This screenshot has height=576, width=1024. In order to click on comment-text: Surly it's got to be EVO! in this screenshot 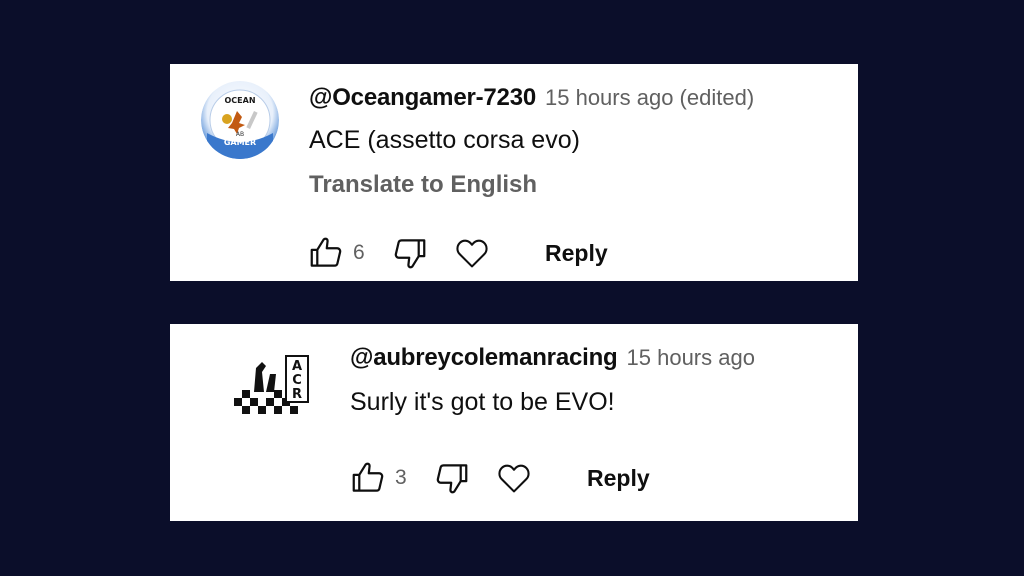, I will do `click(482, 402)`.